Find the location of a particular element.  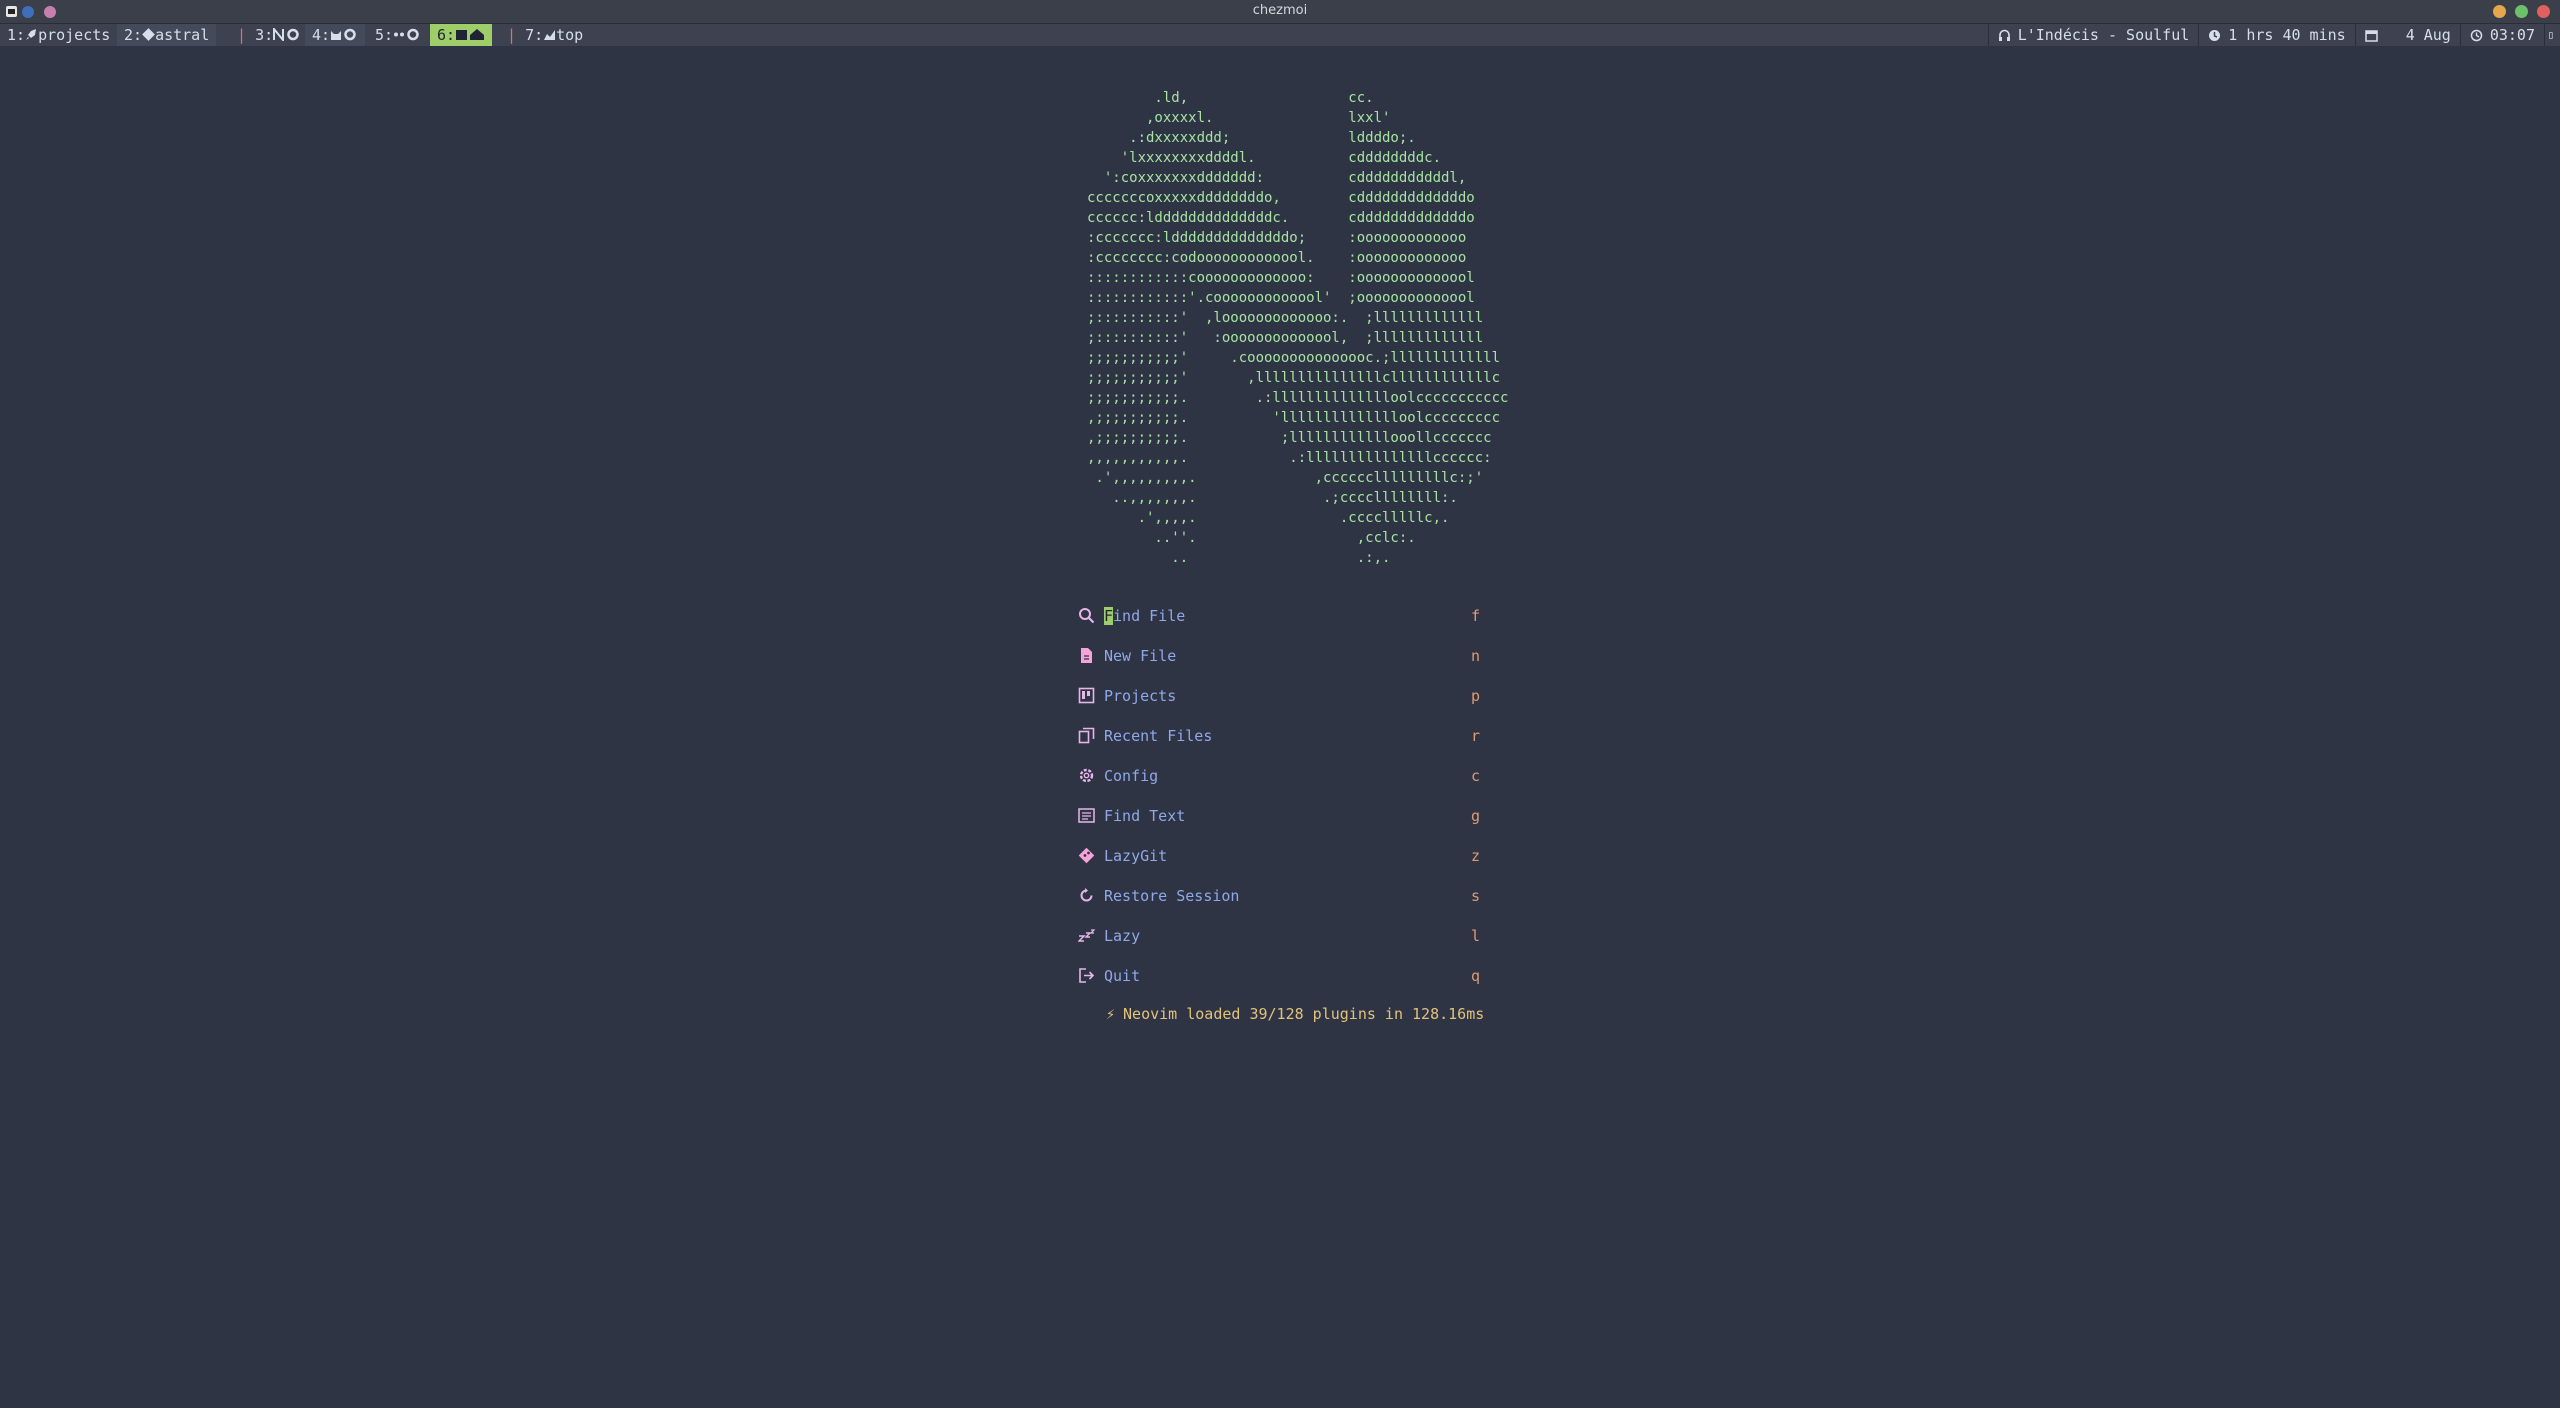

menu-label: Find Text is located at coordinates (1145, 816).